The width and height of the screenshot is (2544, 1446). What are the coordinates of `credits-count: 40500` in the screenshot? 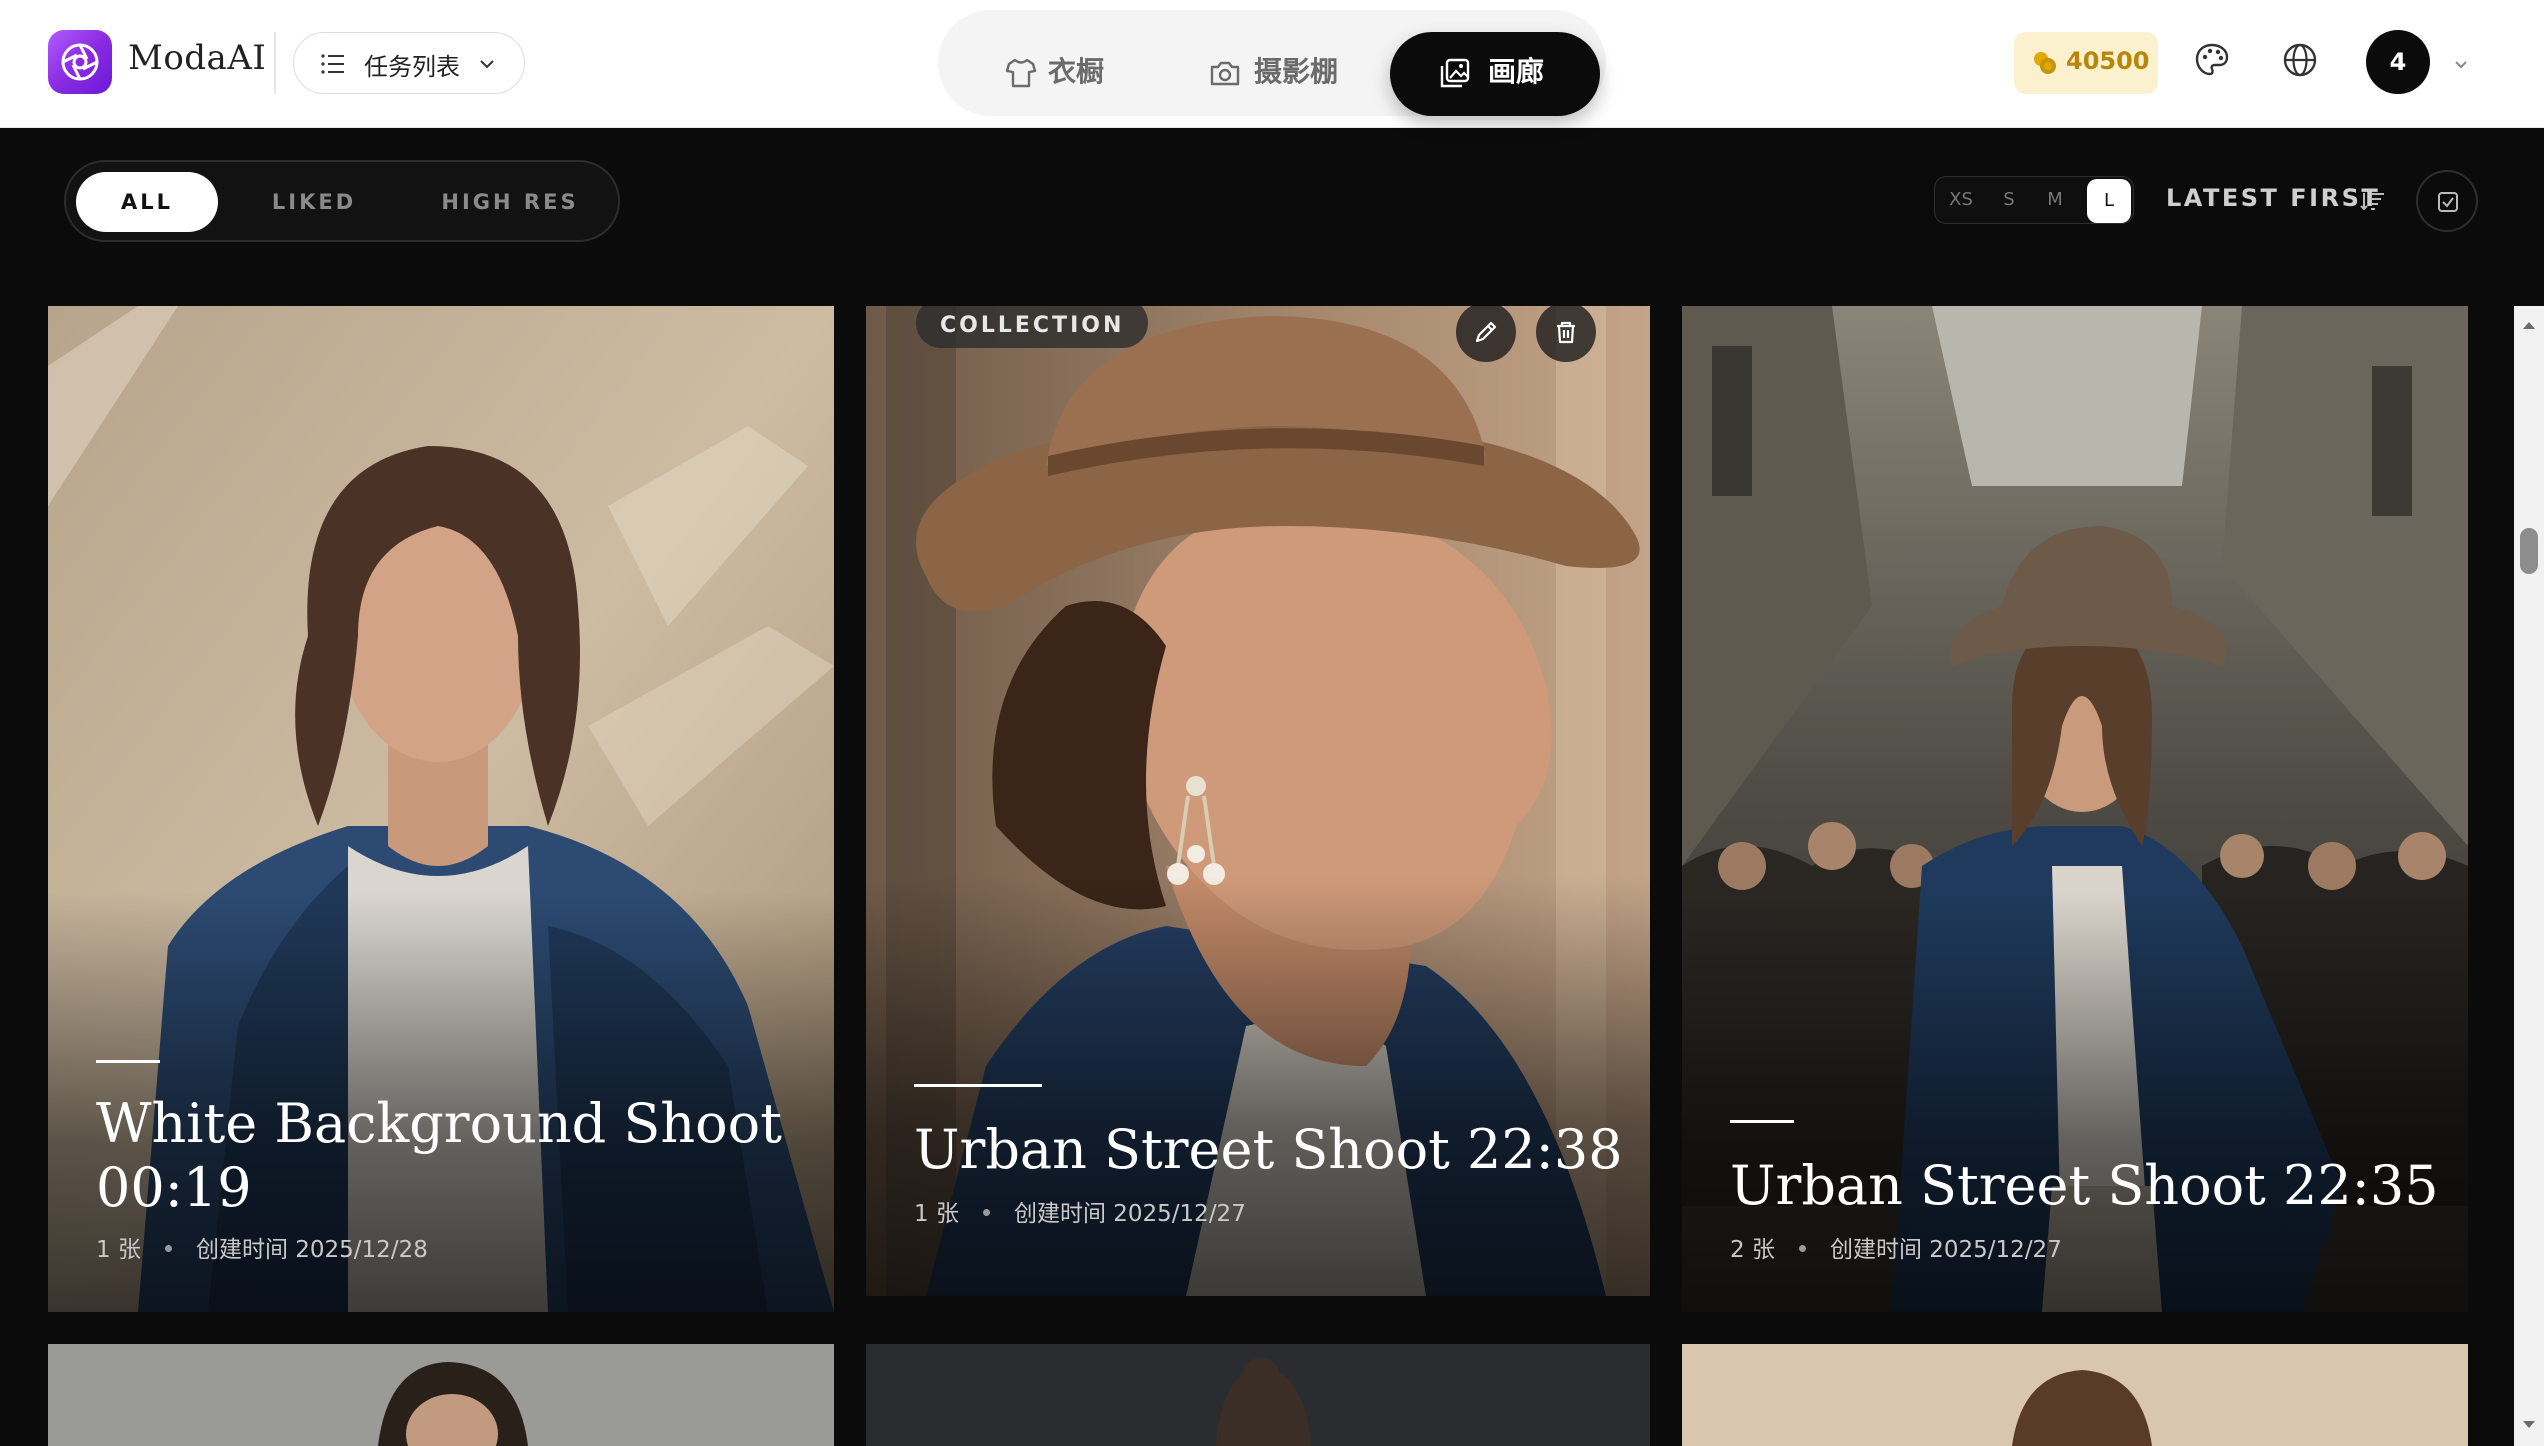 It's located at (2108, 61).